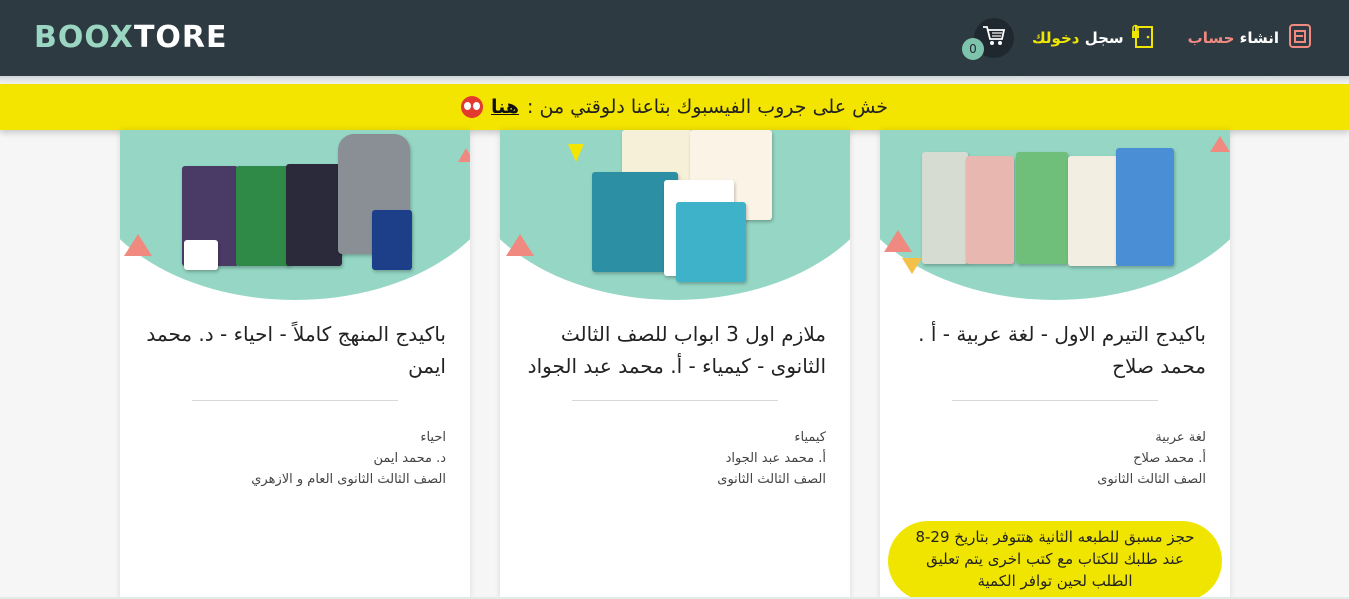 This screenshot has height=599, width=1349. What do you see at coordinates (505, 107) in the screenshot?
I see `banner-link: هنا` at bounding box center [505, 107].